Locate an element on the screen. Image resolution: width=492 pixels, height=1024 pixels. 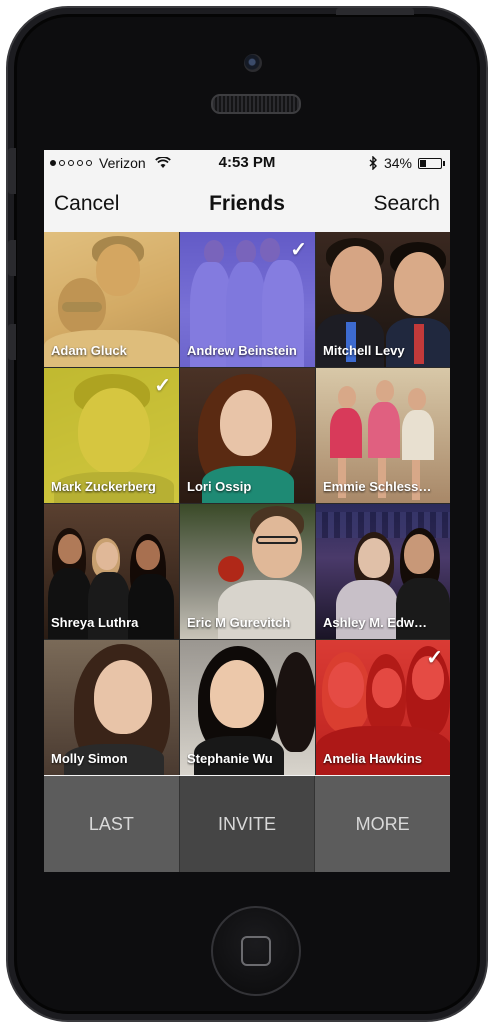
friend-tile: Shreya Luthra is located at coordinates (111, 571).